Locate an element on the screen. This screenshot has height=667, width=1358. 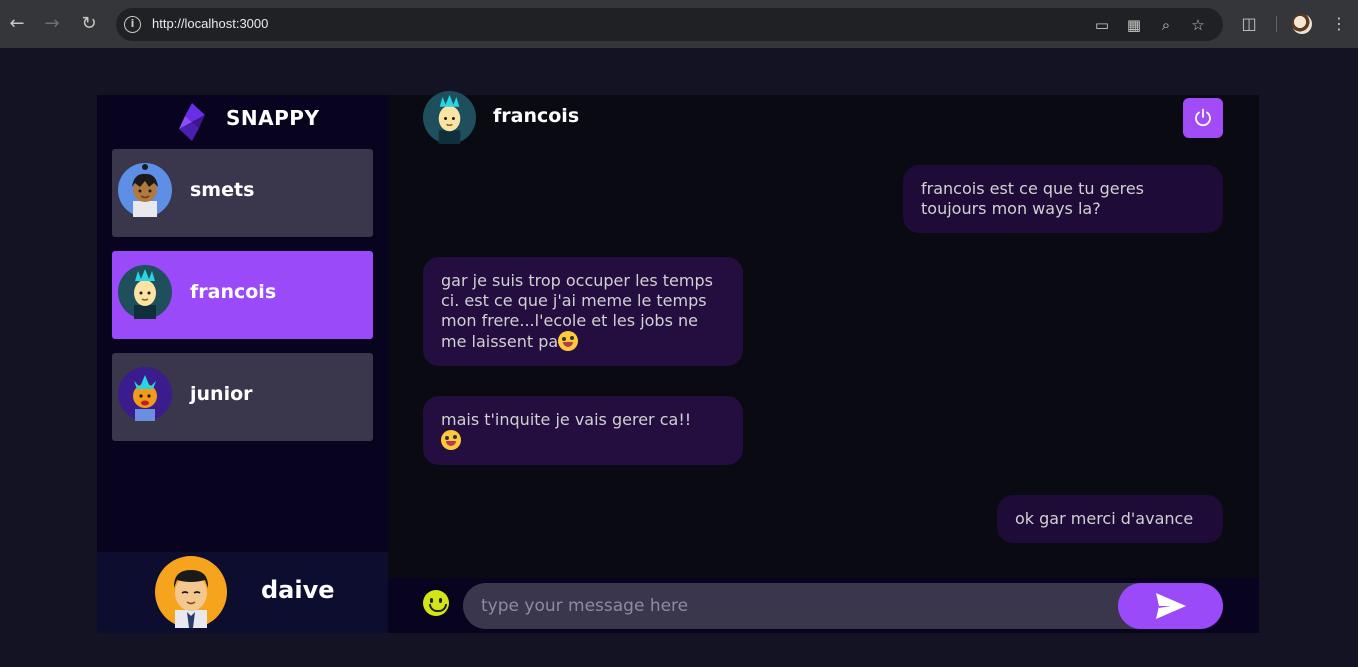
current-user-name: daive is located at coordinates (298, 590).